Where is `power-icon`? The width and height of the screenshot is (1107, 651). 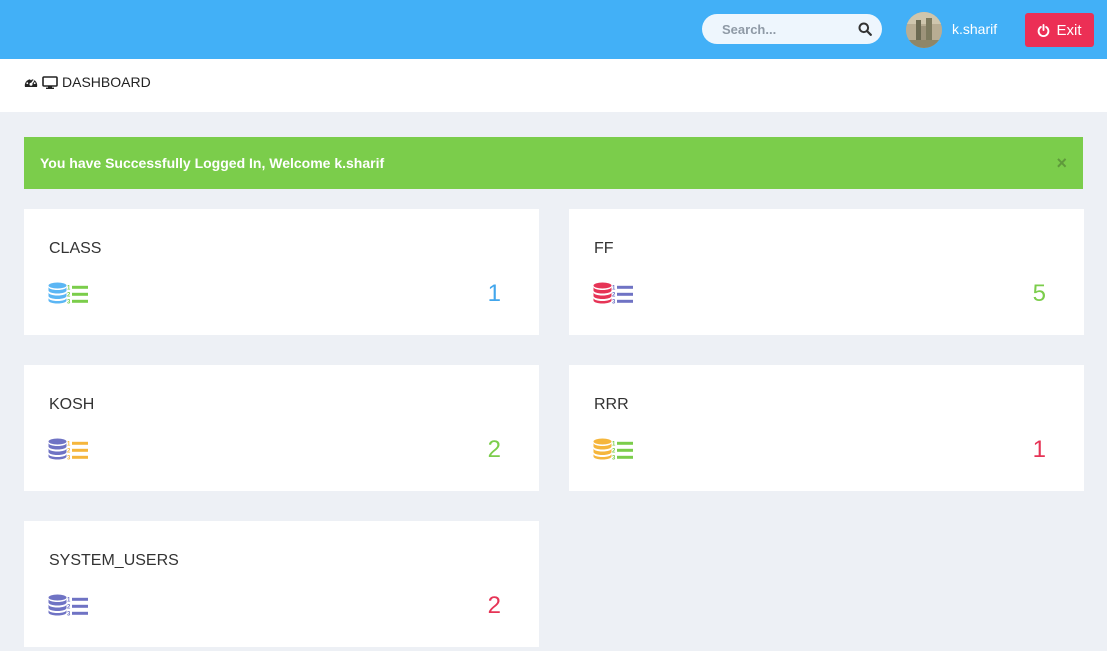
power-icon is located at coordinates (1044, 30).